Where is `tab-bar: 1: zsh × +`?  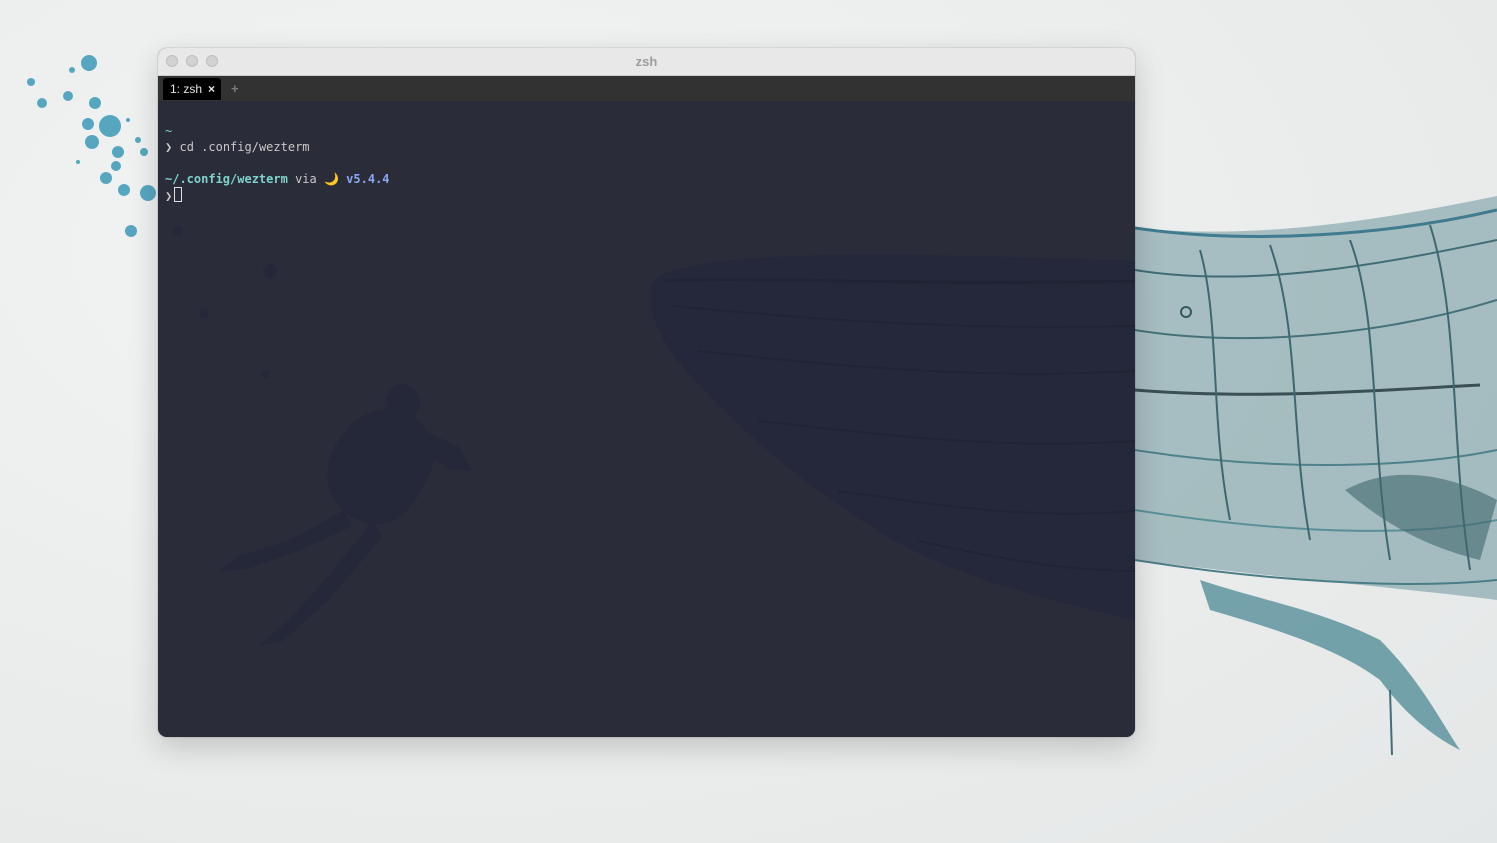
tab-bar: 1: zsh × + is located at coordinates (646, 88).